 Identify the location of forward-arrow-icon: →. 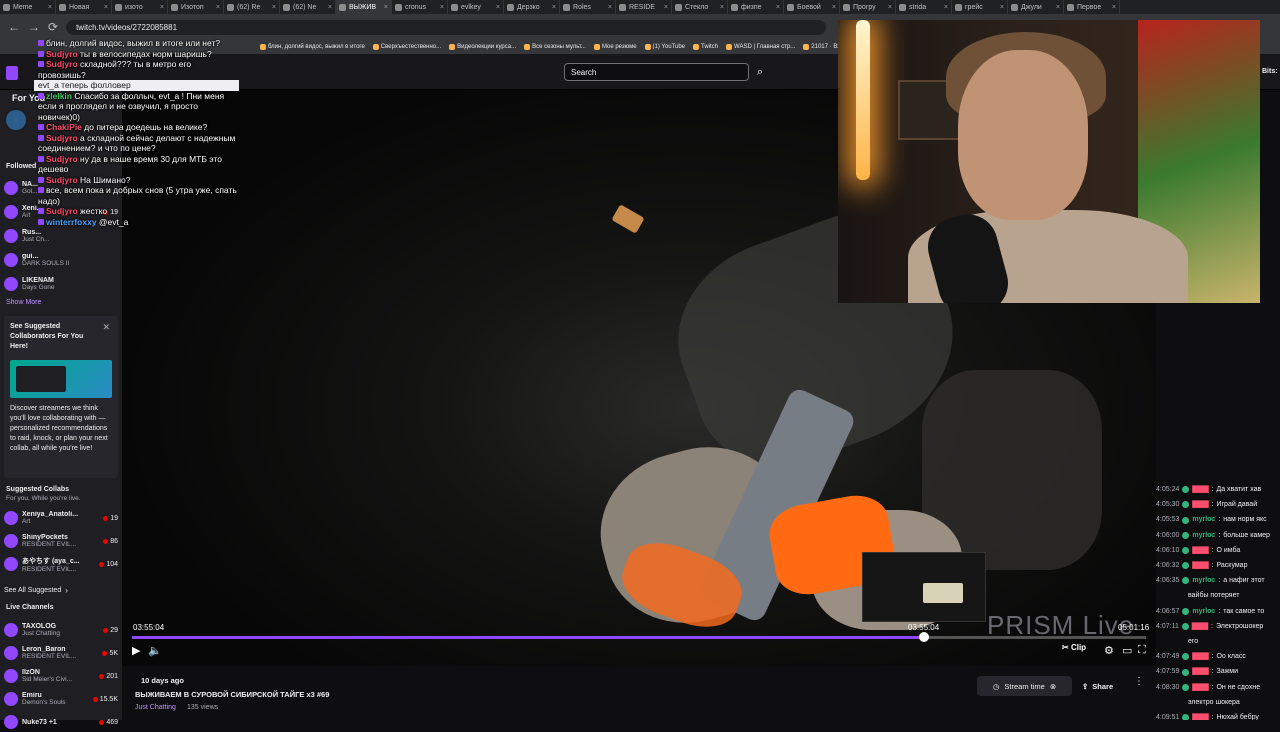
(34, 27).